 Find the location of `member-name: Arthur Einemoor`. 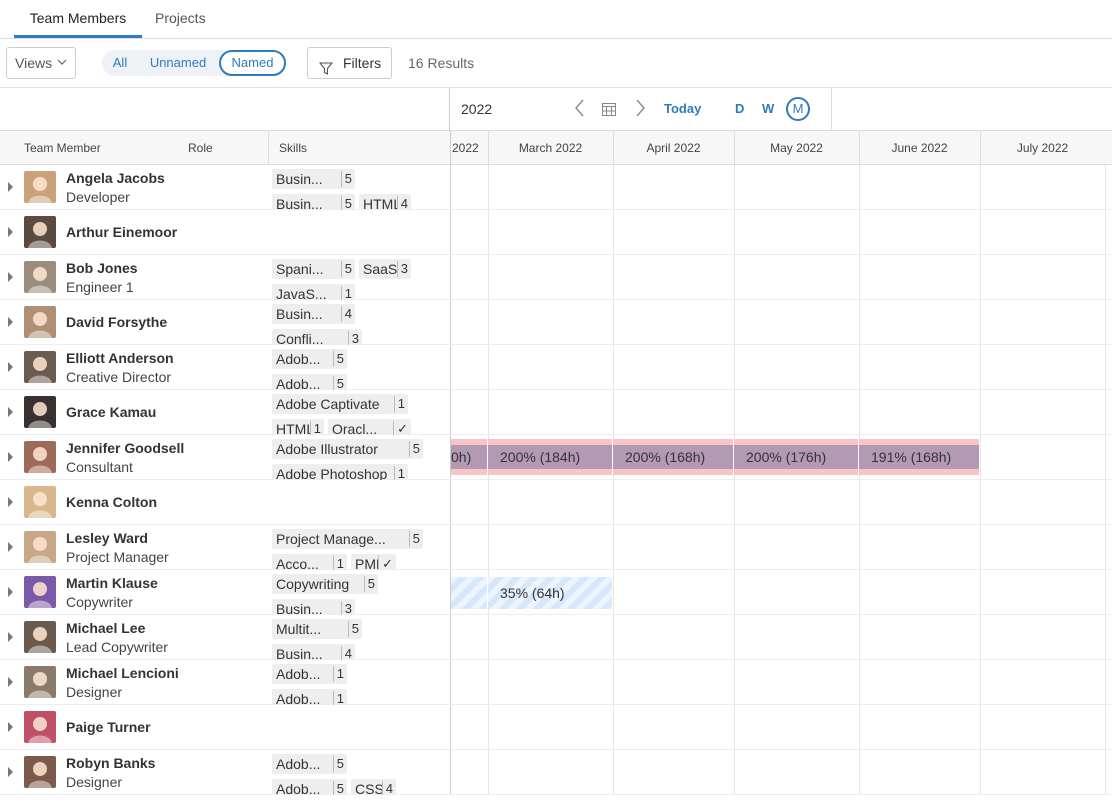

member-name: Arthur Einemoor is located at coordinates (121, 232).